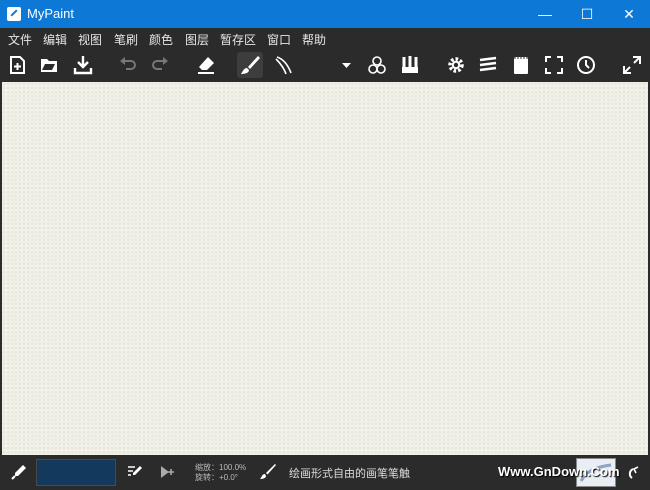 Image resolution: width=650 pixels, height=490 pixels. I want to click on dropdown-arrow-icon, so click(346, 65).